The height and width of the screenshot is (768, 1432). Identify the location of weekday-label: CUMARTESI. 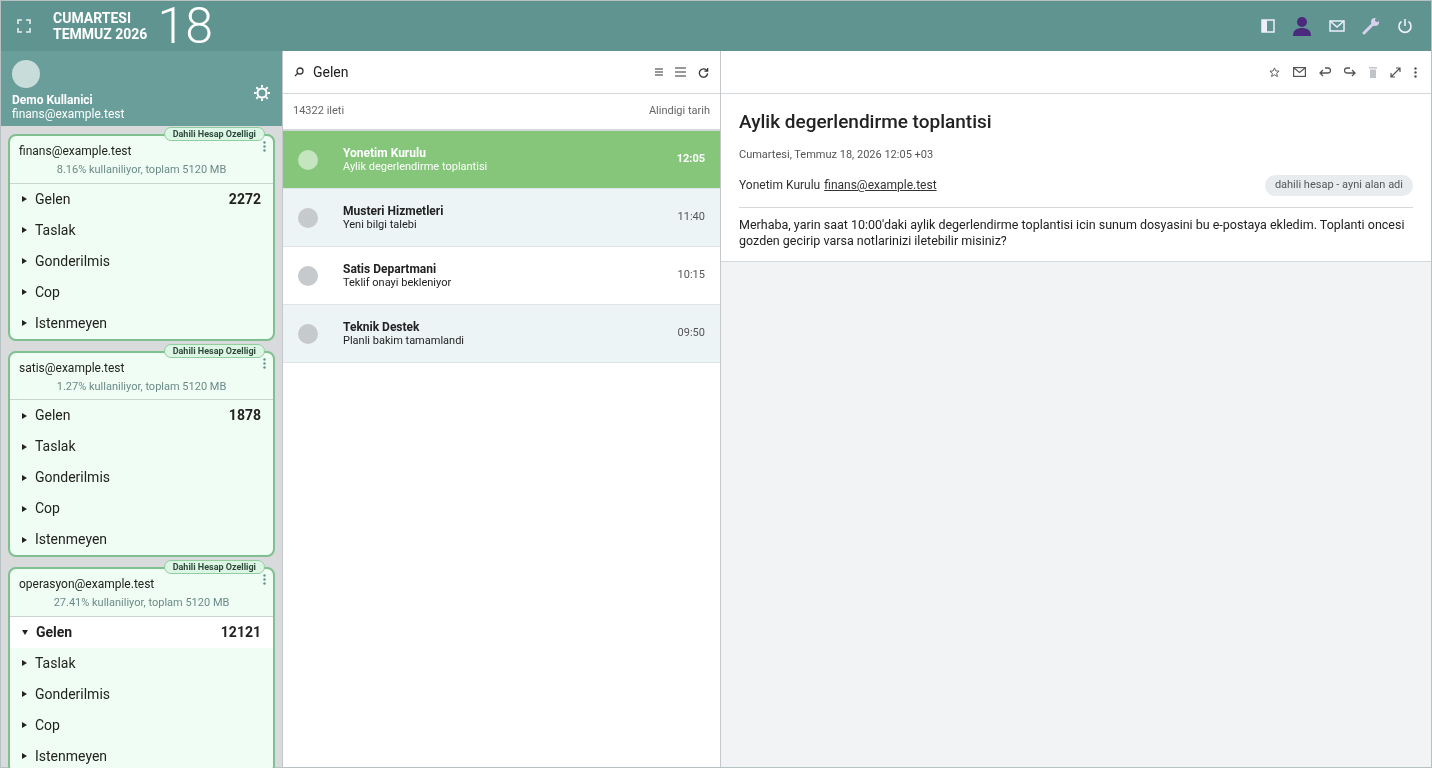
(92, 18).